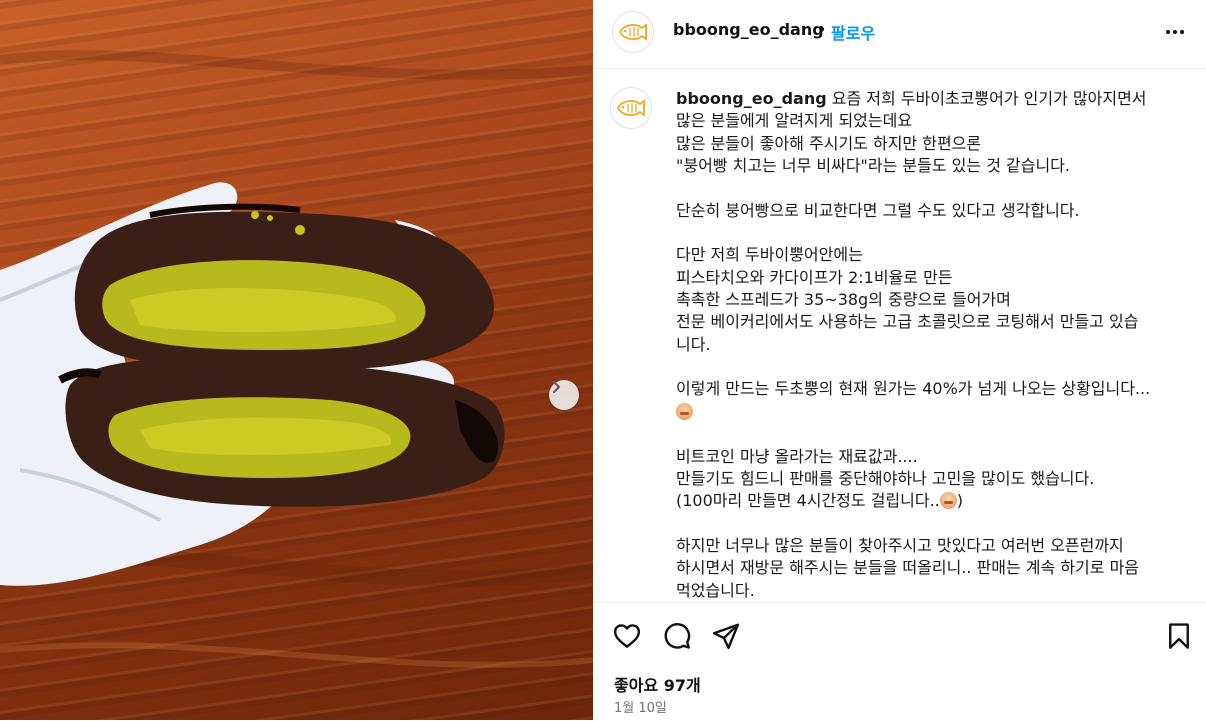 The image size is (1206, 721). Describe the element at coordinates (657, 684) in the screenshot. I see `likes-count: 좋아요 97개` at that location.